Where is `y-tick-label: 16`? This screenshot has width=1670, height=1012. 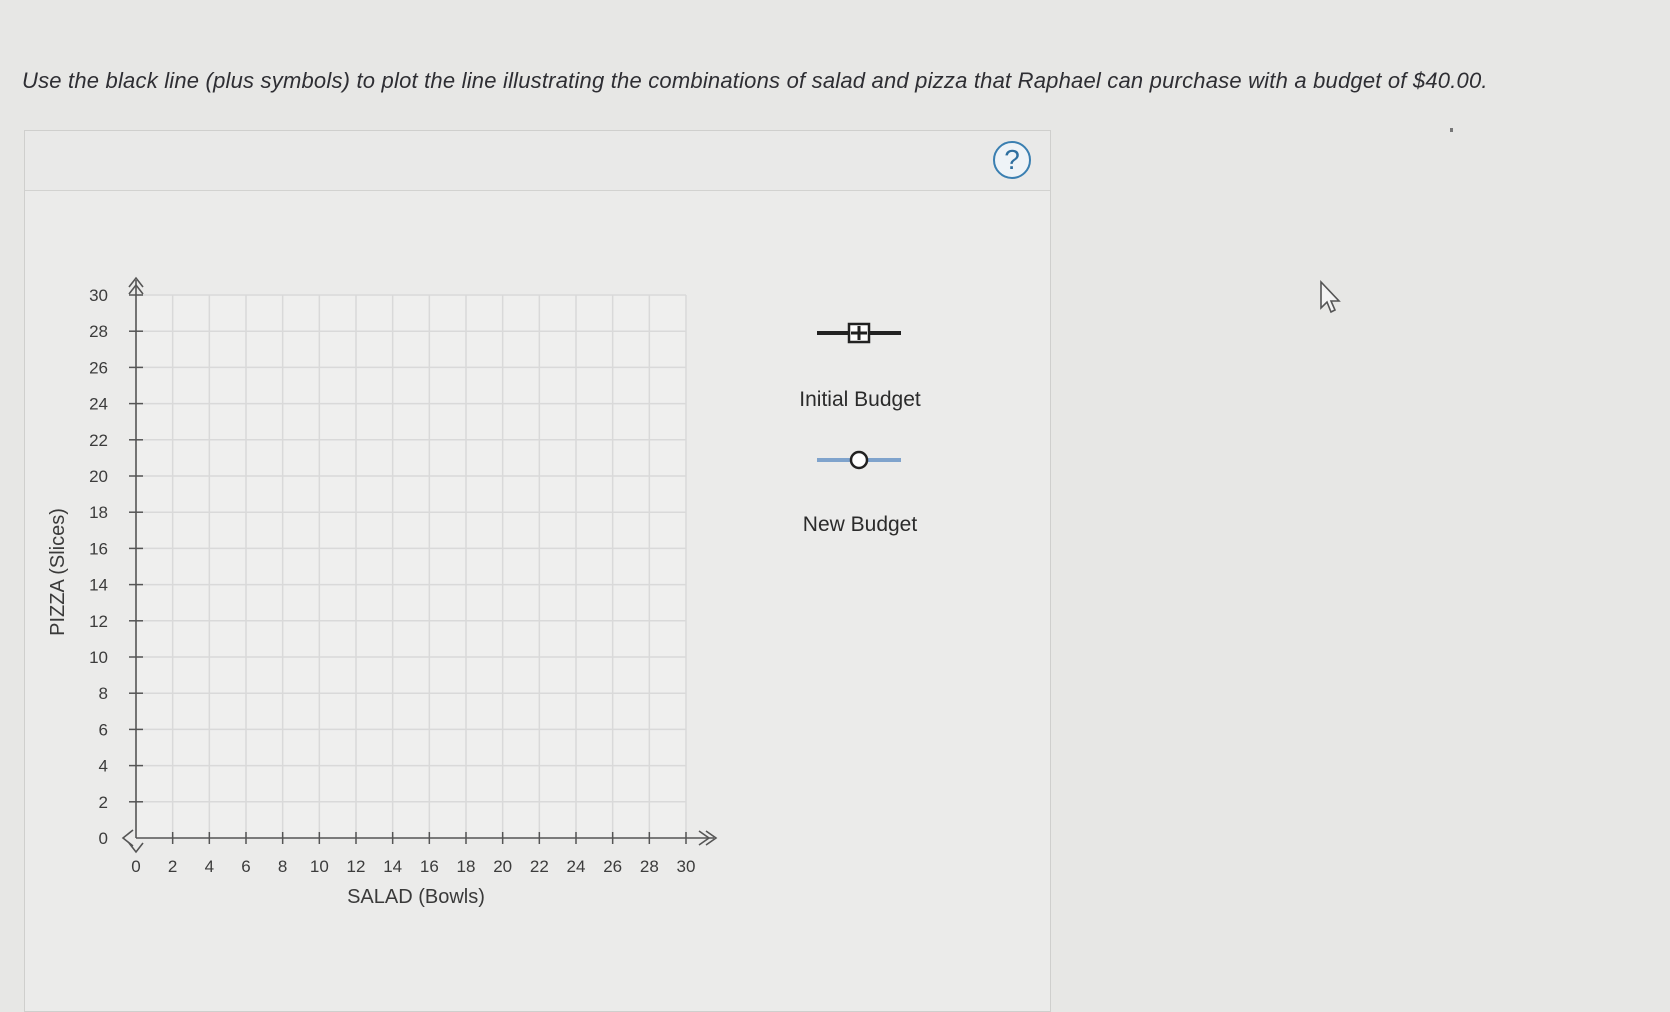
y-tick-label: 16 is located at coordinates (98, 548).